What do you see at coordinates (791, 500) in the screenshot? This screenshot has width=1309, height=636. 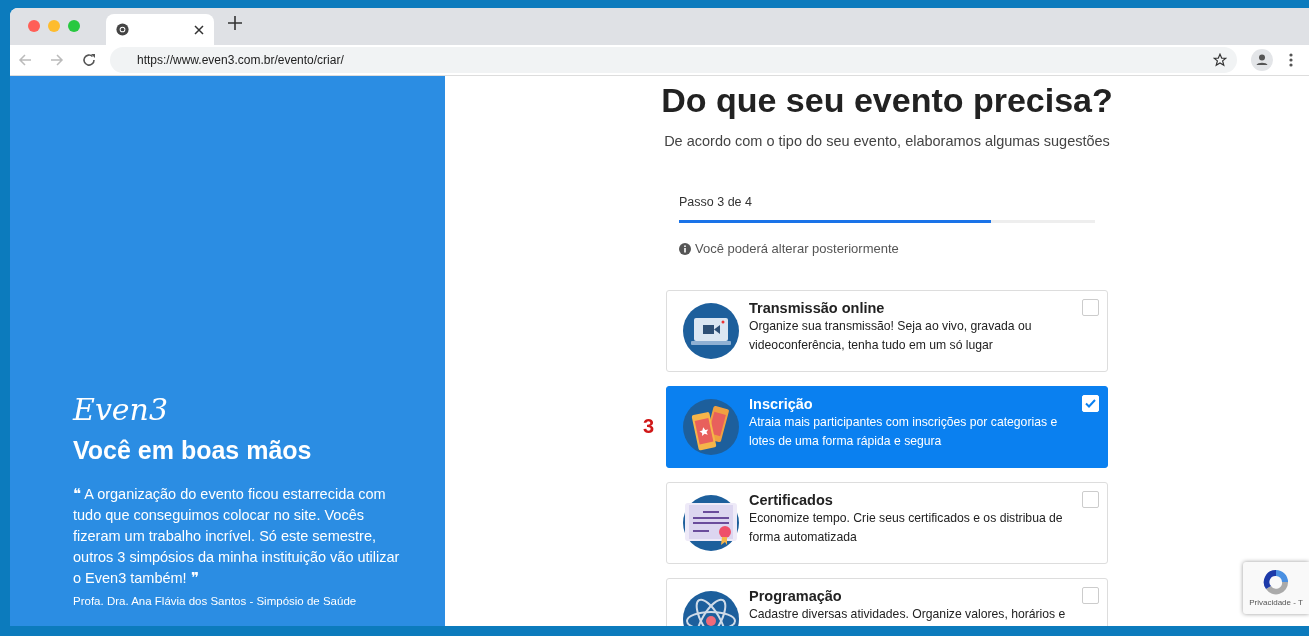 I see `option-title: Certificados` at bounding box center [791, 500].